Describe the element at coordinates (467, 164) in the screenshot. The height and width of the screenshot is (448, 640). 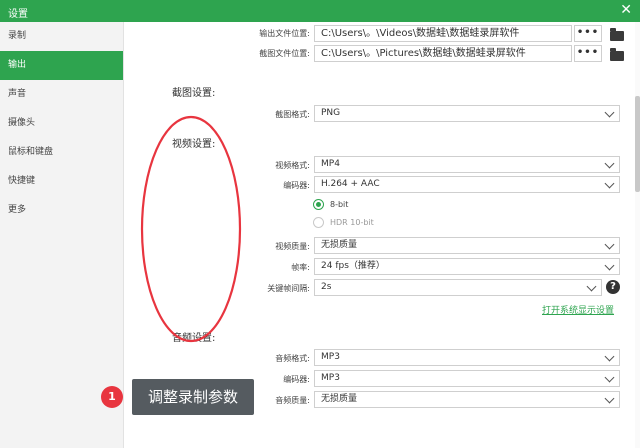
I see `video-format-select: MP4` at that location.